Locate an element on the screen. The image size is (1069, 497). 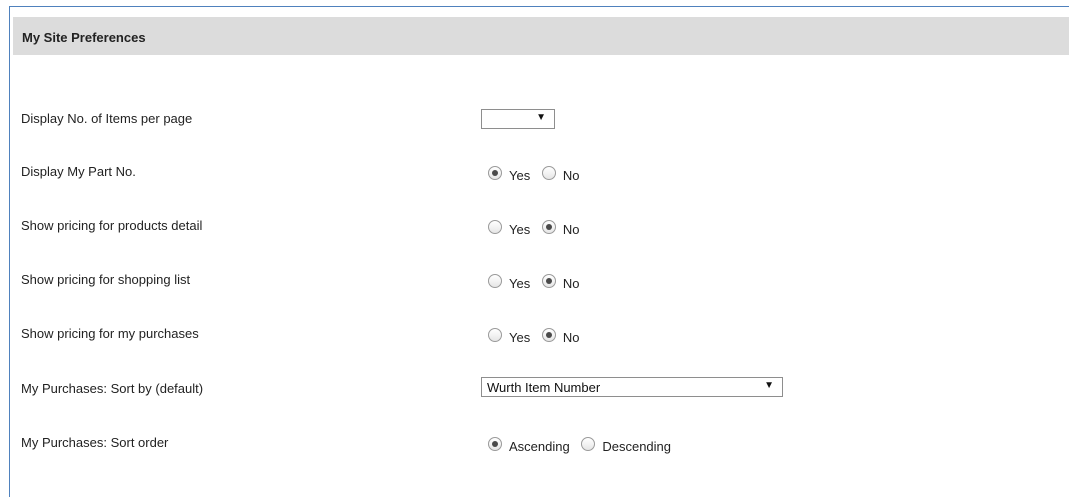
display-part-no-label: Display My Part No. is located at coordinates (78, 171).